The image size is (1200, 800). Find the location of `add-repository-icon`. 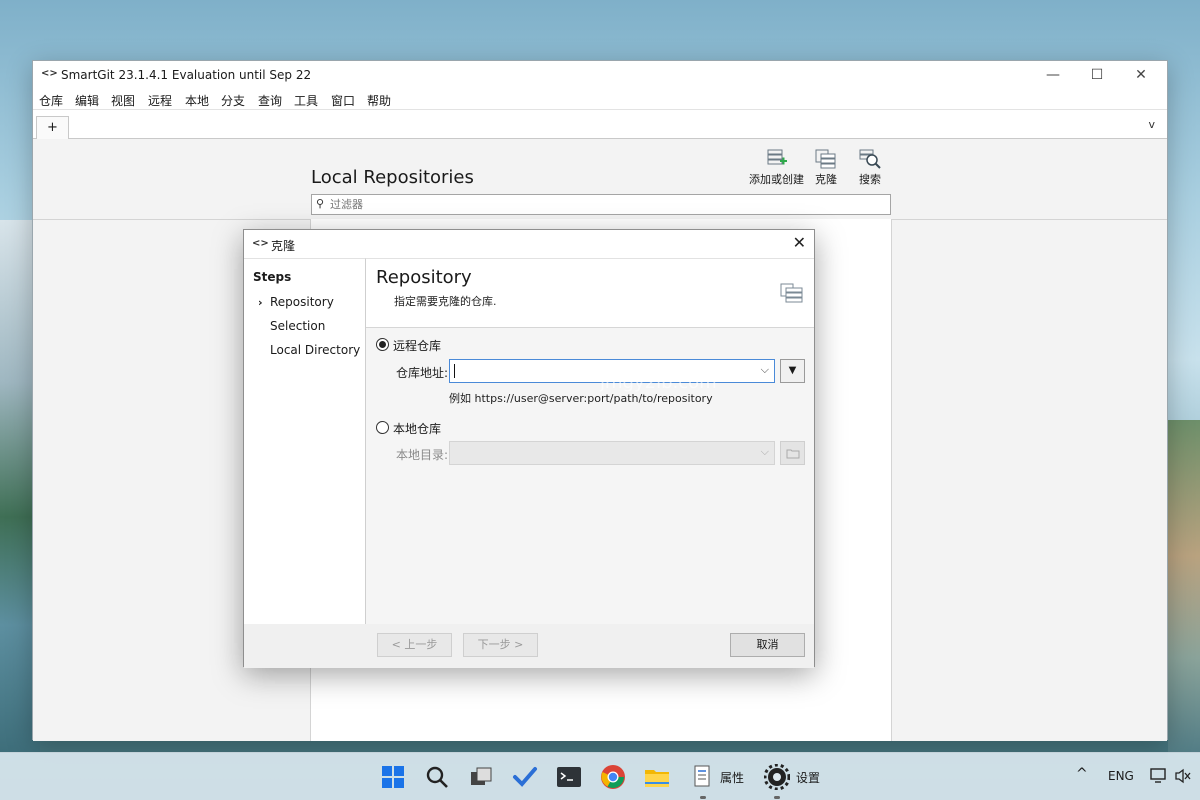

add-repository-icon is located at coordinates (777, 157).